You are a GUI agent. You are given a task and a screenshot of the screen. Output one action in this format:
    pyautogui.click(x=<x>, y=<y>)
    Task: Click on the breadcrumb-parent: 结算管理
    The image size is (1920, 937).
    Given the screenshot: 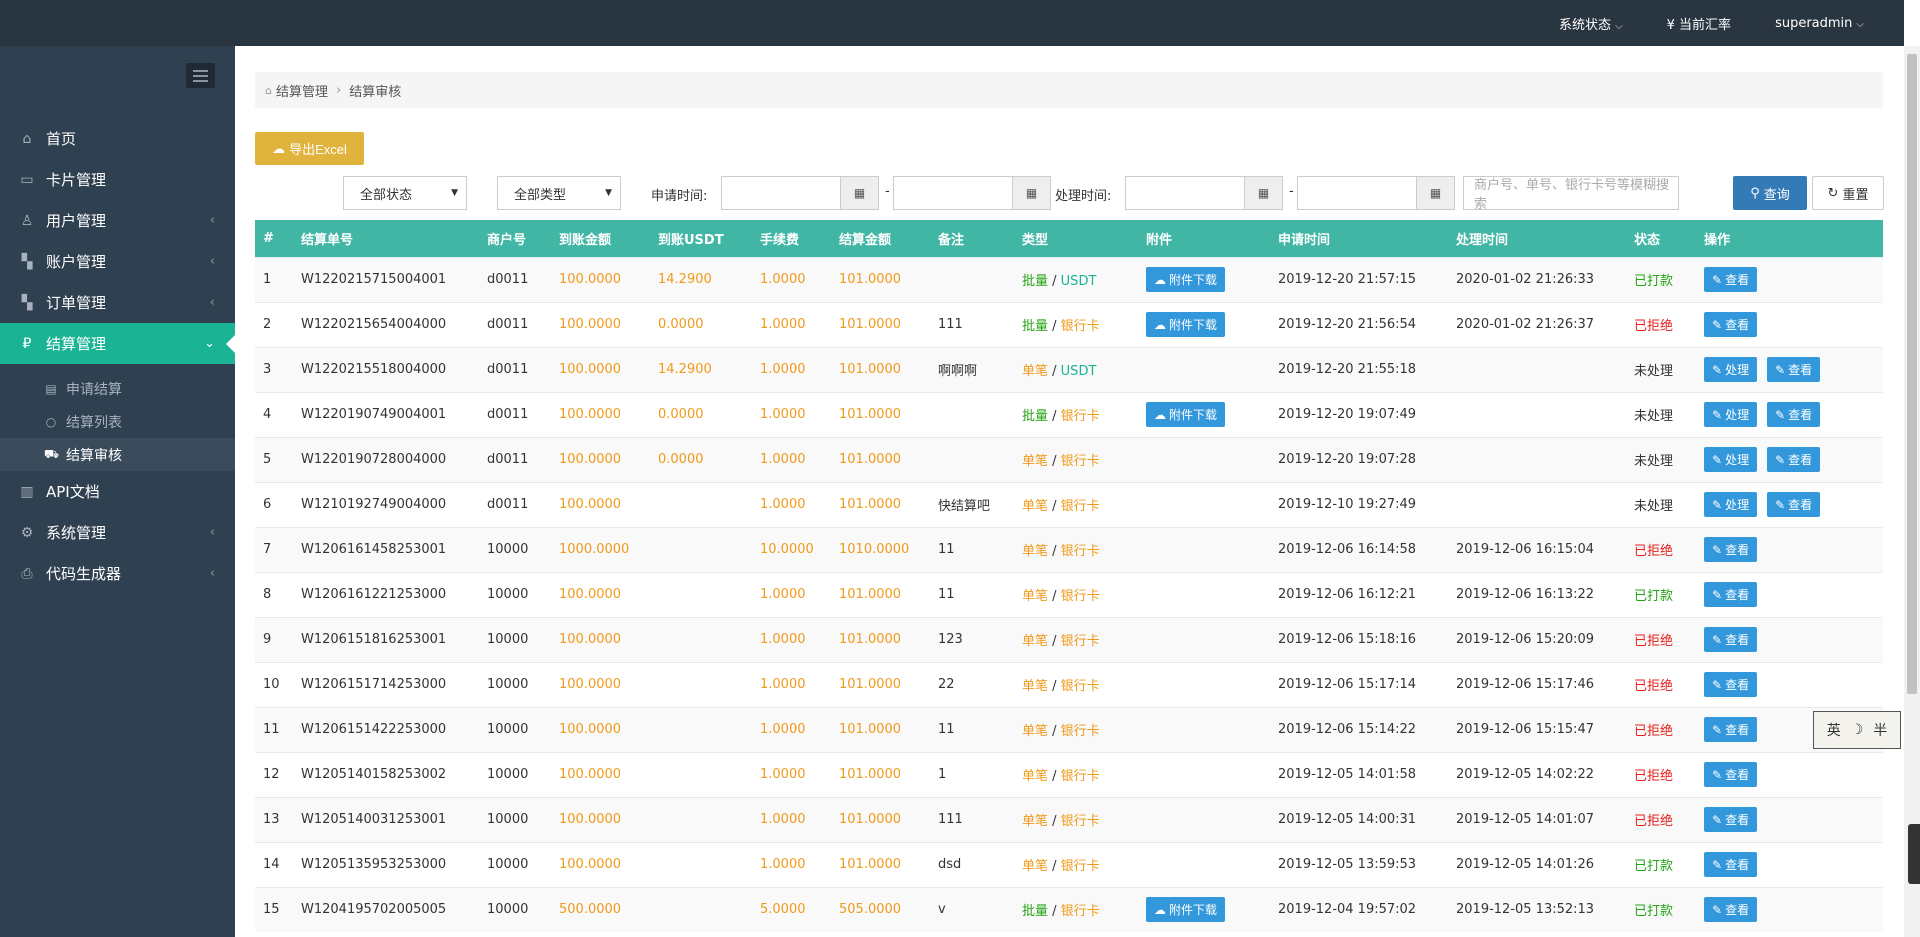 What is the action you would take?
    pyautogui.click(x=302, y=90)
    